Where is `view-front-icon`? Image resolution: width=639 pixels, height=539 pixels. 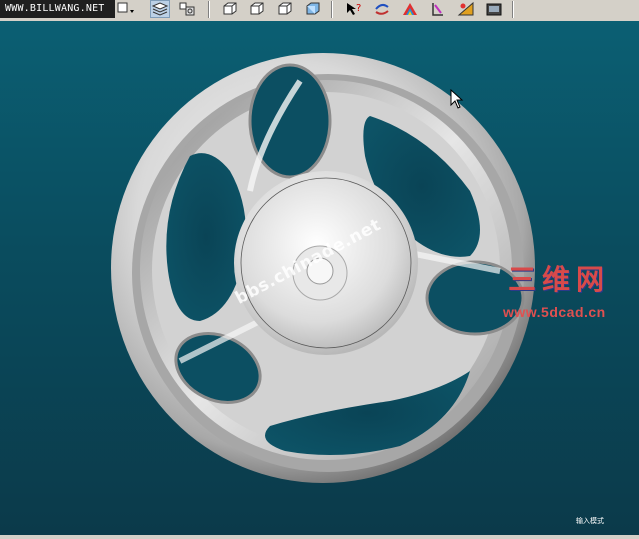
view-front-icon is located at coordinates (230, 8).